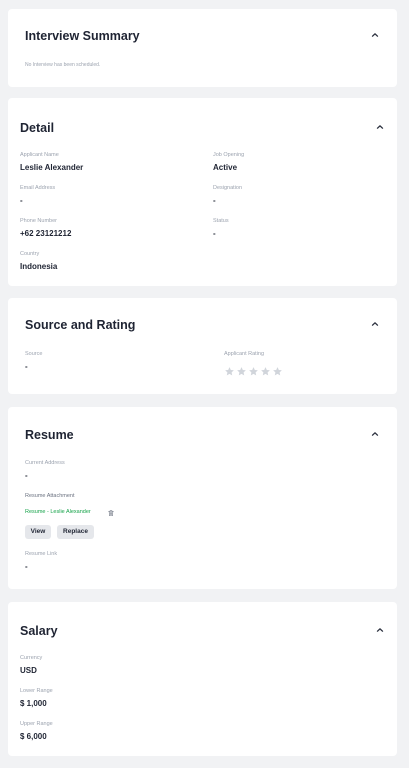  I want to click on job-opening-label: Job Opening, so click(229, 155).